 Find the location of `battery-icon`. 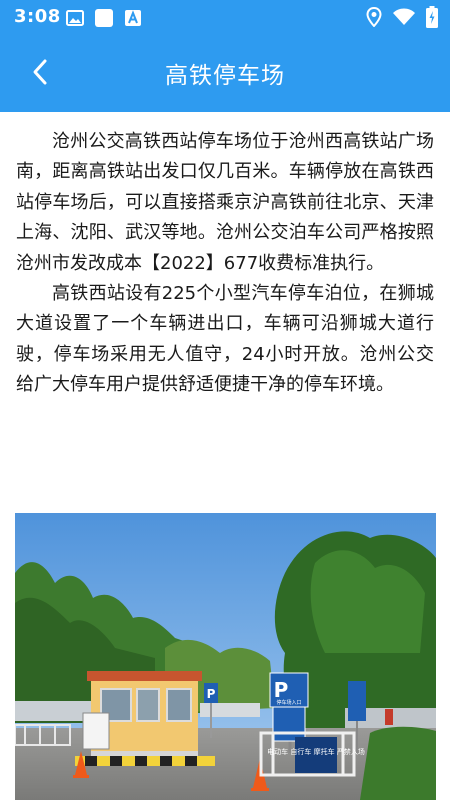

battery-icon is located at coordinates (432, 19).